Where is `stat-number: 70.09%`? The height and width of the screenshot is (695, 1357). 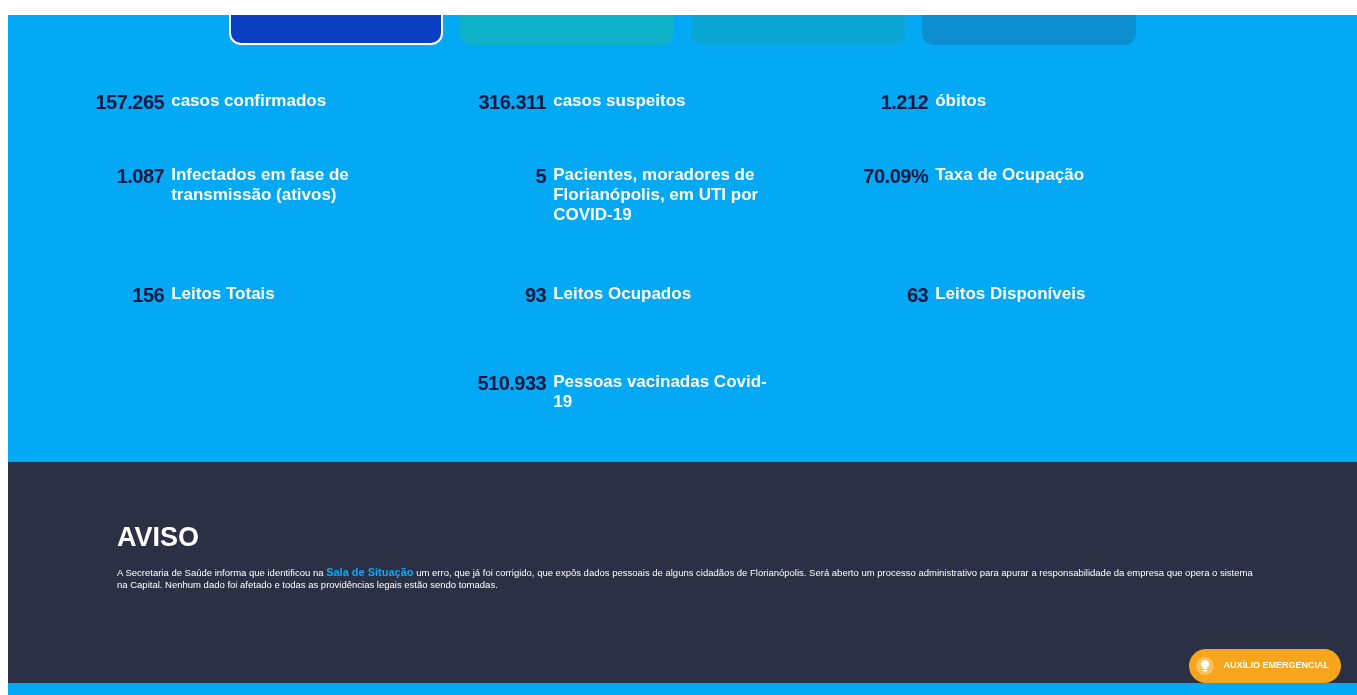 stat-number: 70.09% is located at coordinates (895, 176).